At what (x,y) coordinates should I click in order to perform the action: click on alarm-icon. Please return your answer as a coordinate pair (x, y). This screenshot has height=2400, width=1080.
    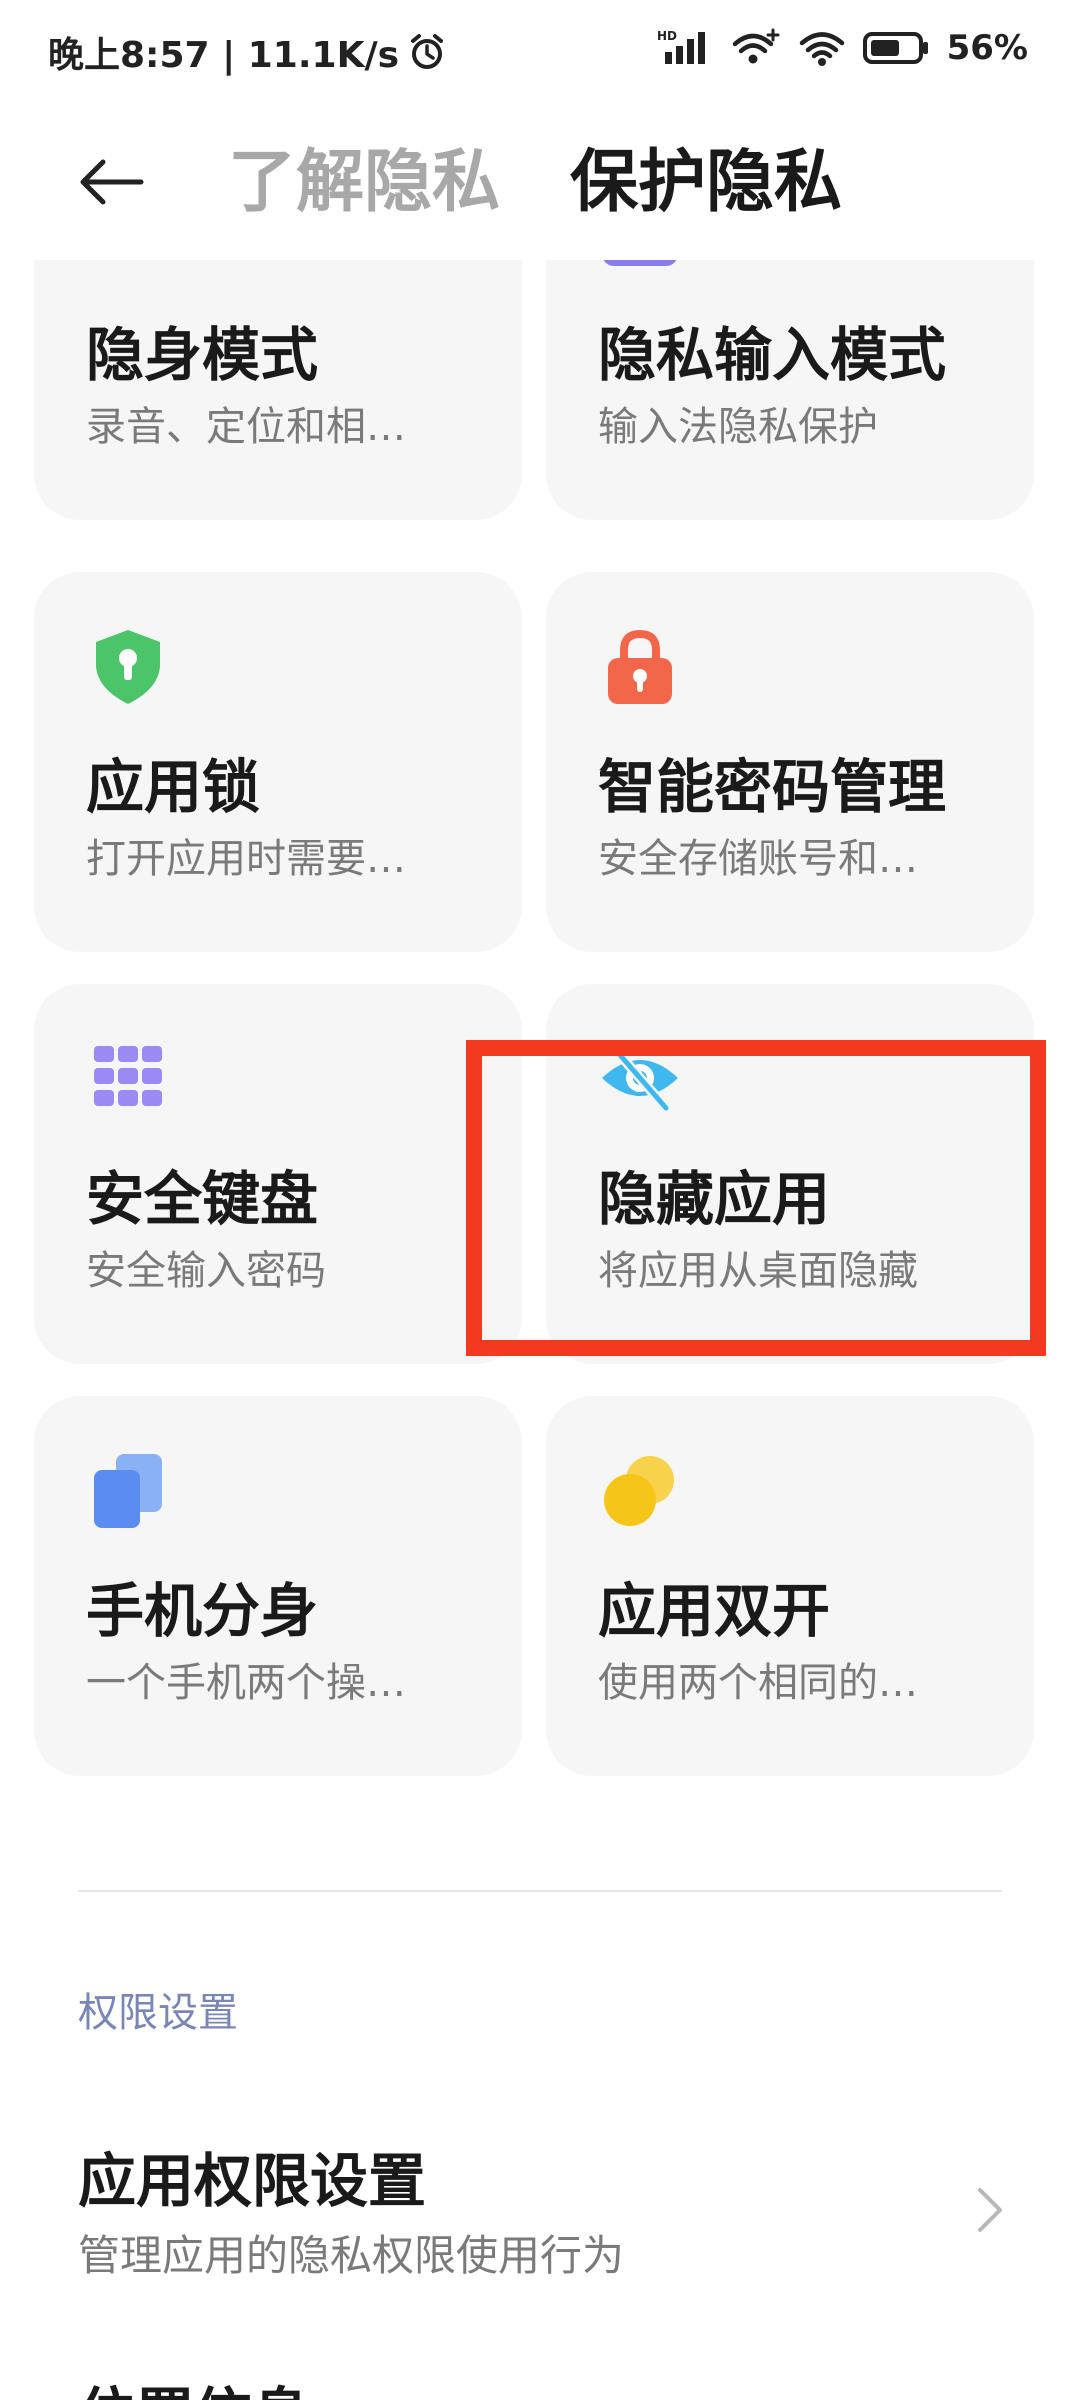
    Looking at the image, I should click on (427, 51).